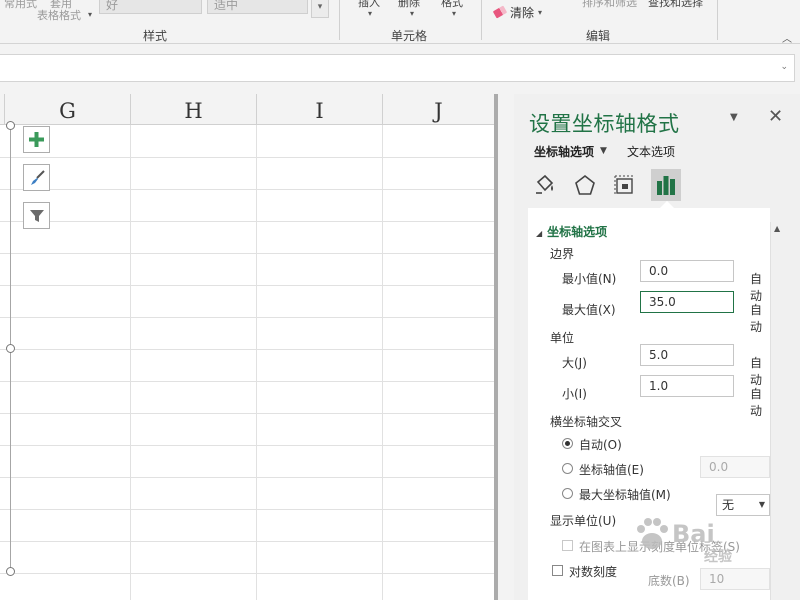  I want to click on max-label: 最大值(X), so click(589, 310).